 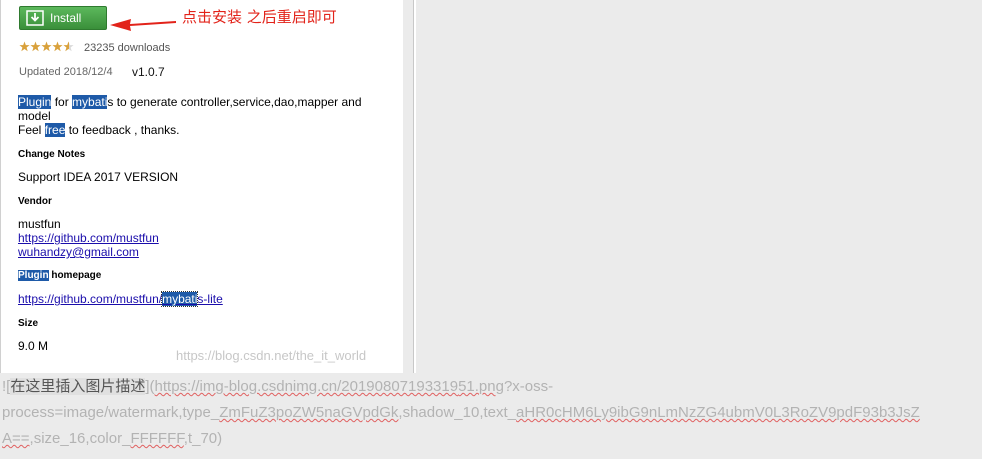 I want to click on half-star-icon, so click(x=68, y=46).